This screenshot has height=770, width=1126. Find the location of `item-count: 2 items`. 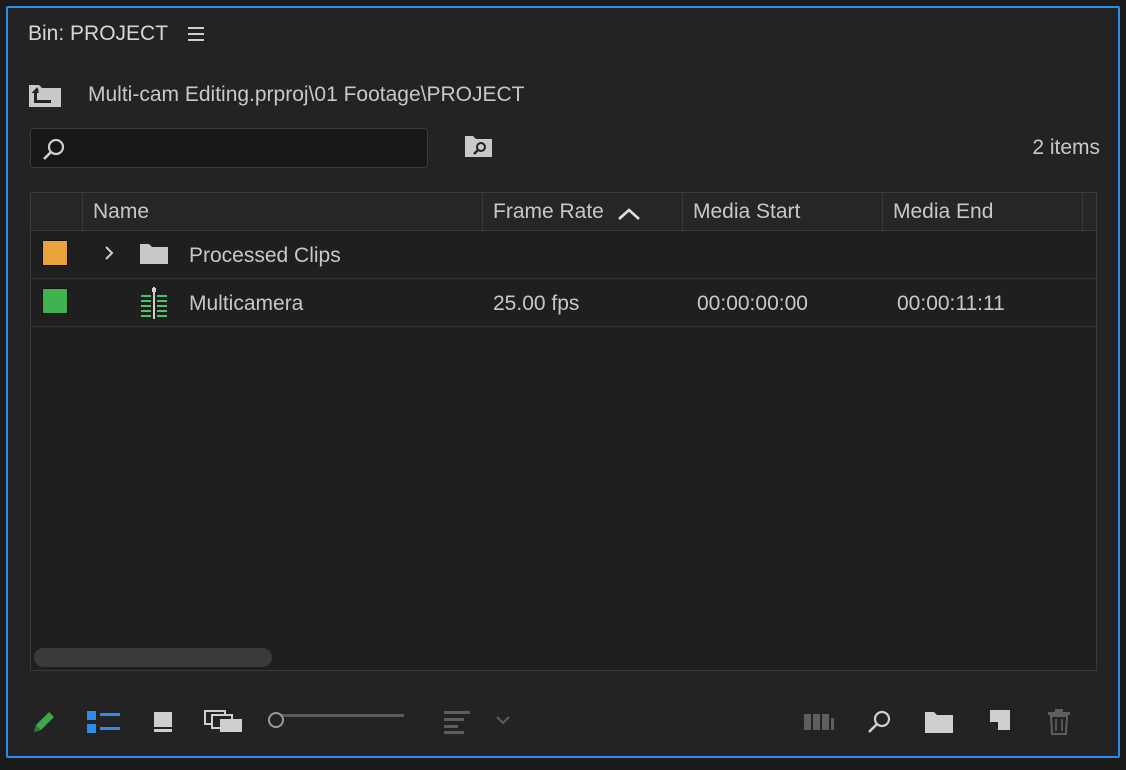

item-count: 2 items is located at coordinates (1066, 147).